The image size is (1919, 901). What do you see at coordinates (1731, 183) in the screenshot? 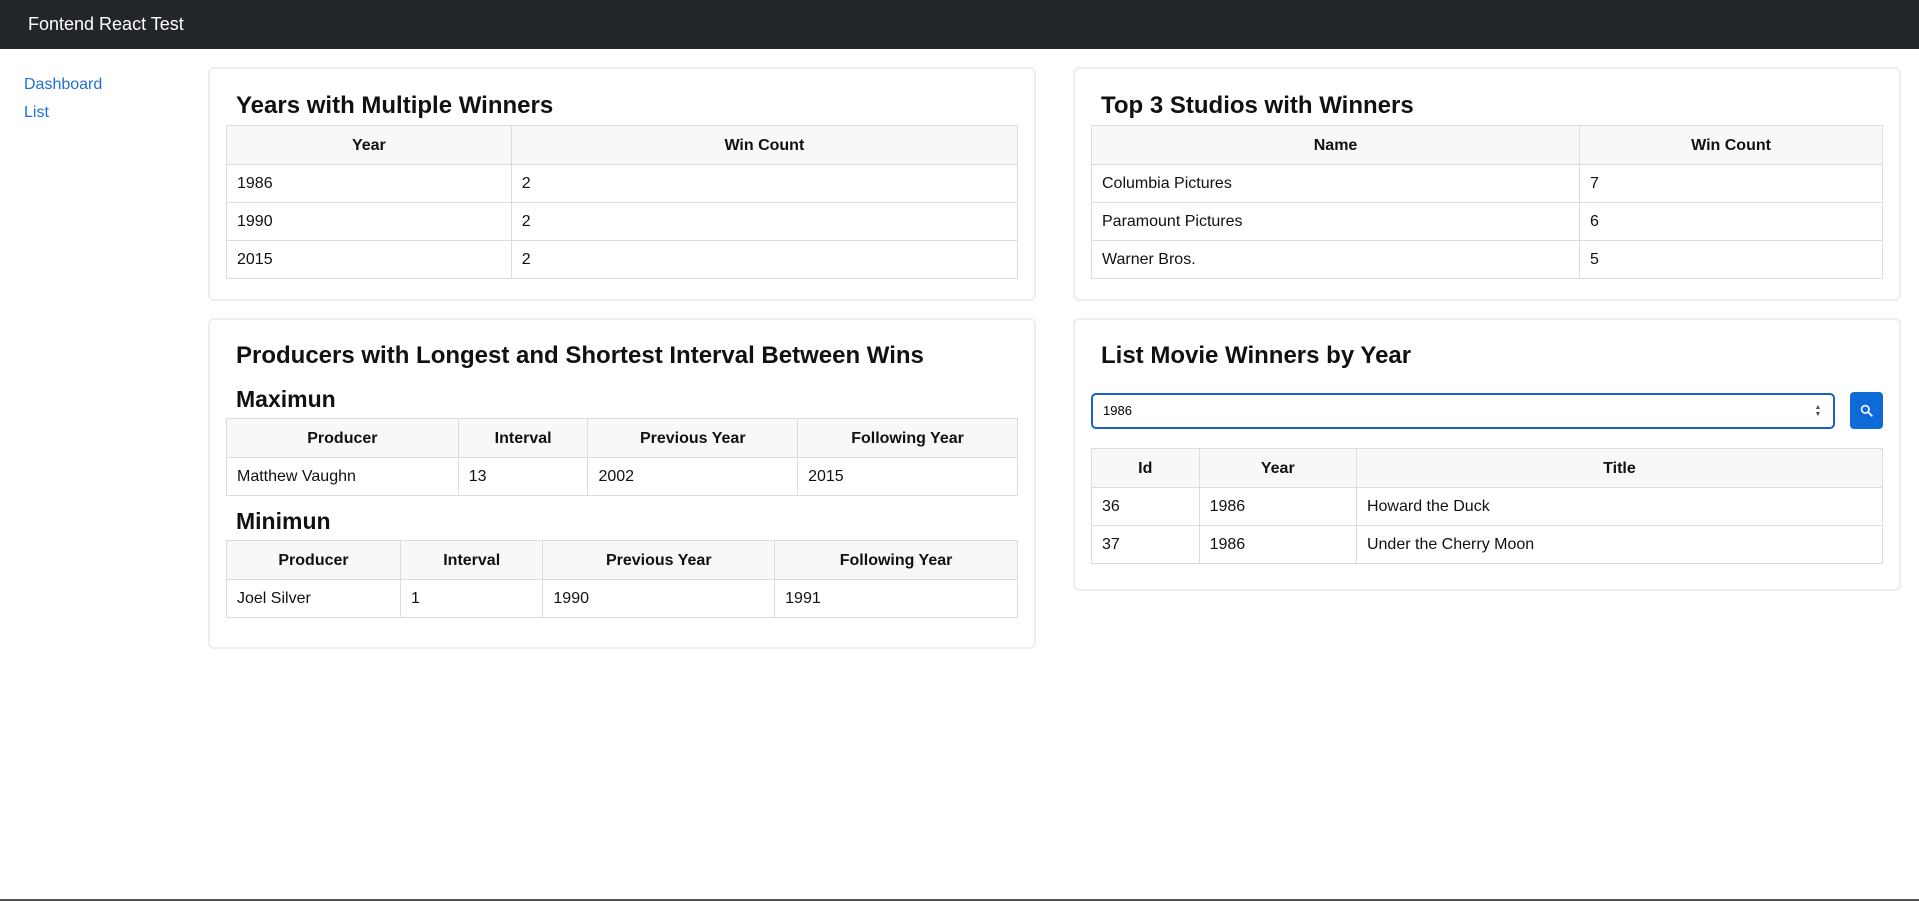
I see `cell-win-count: 7` at bounding box center [1731, 183].